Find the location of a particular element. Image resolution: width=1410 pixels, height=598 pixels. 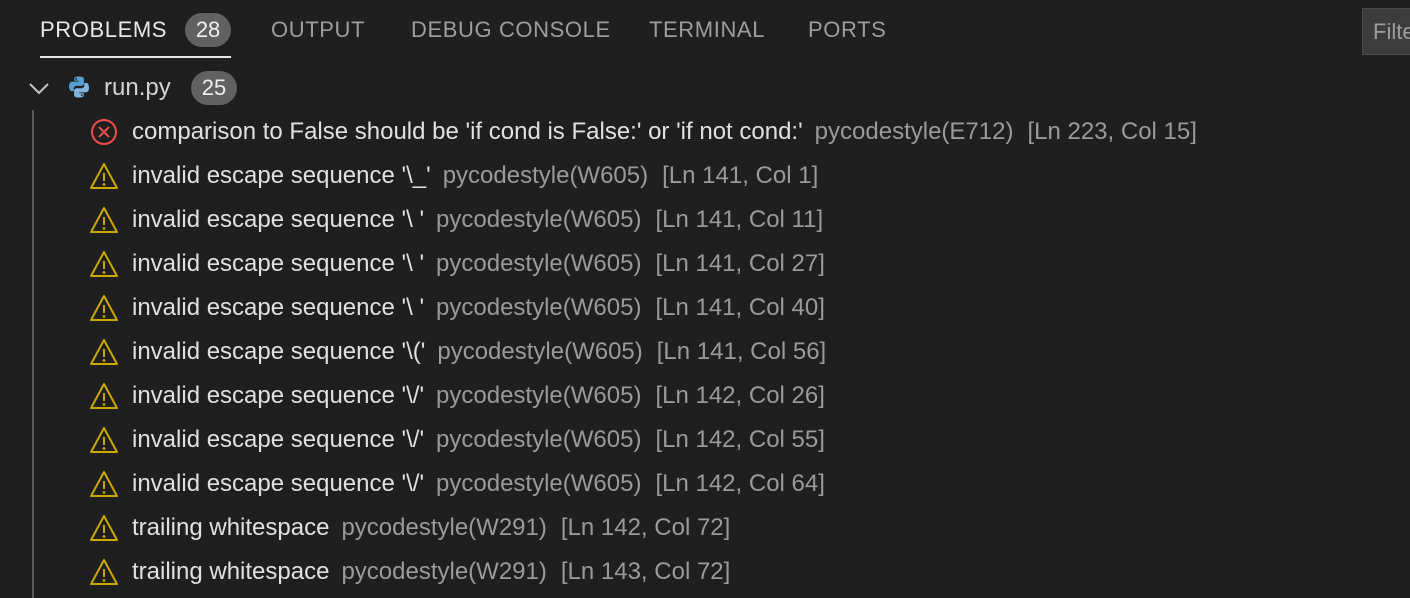

file-problem-count-badge: 25 is located at coordinates (214, 88).